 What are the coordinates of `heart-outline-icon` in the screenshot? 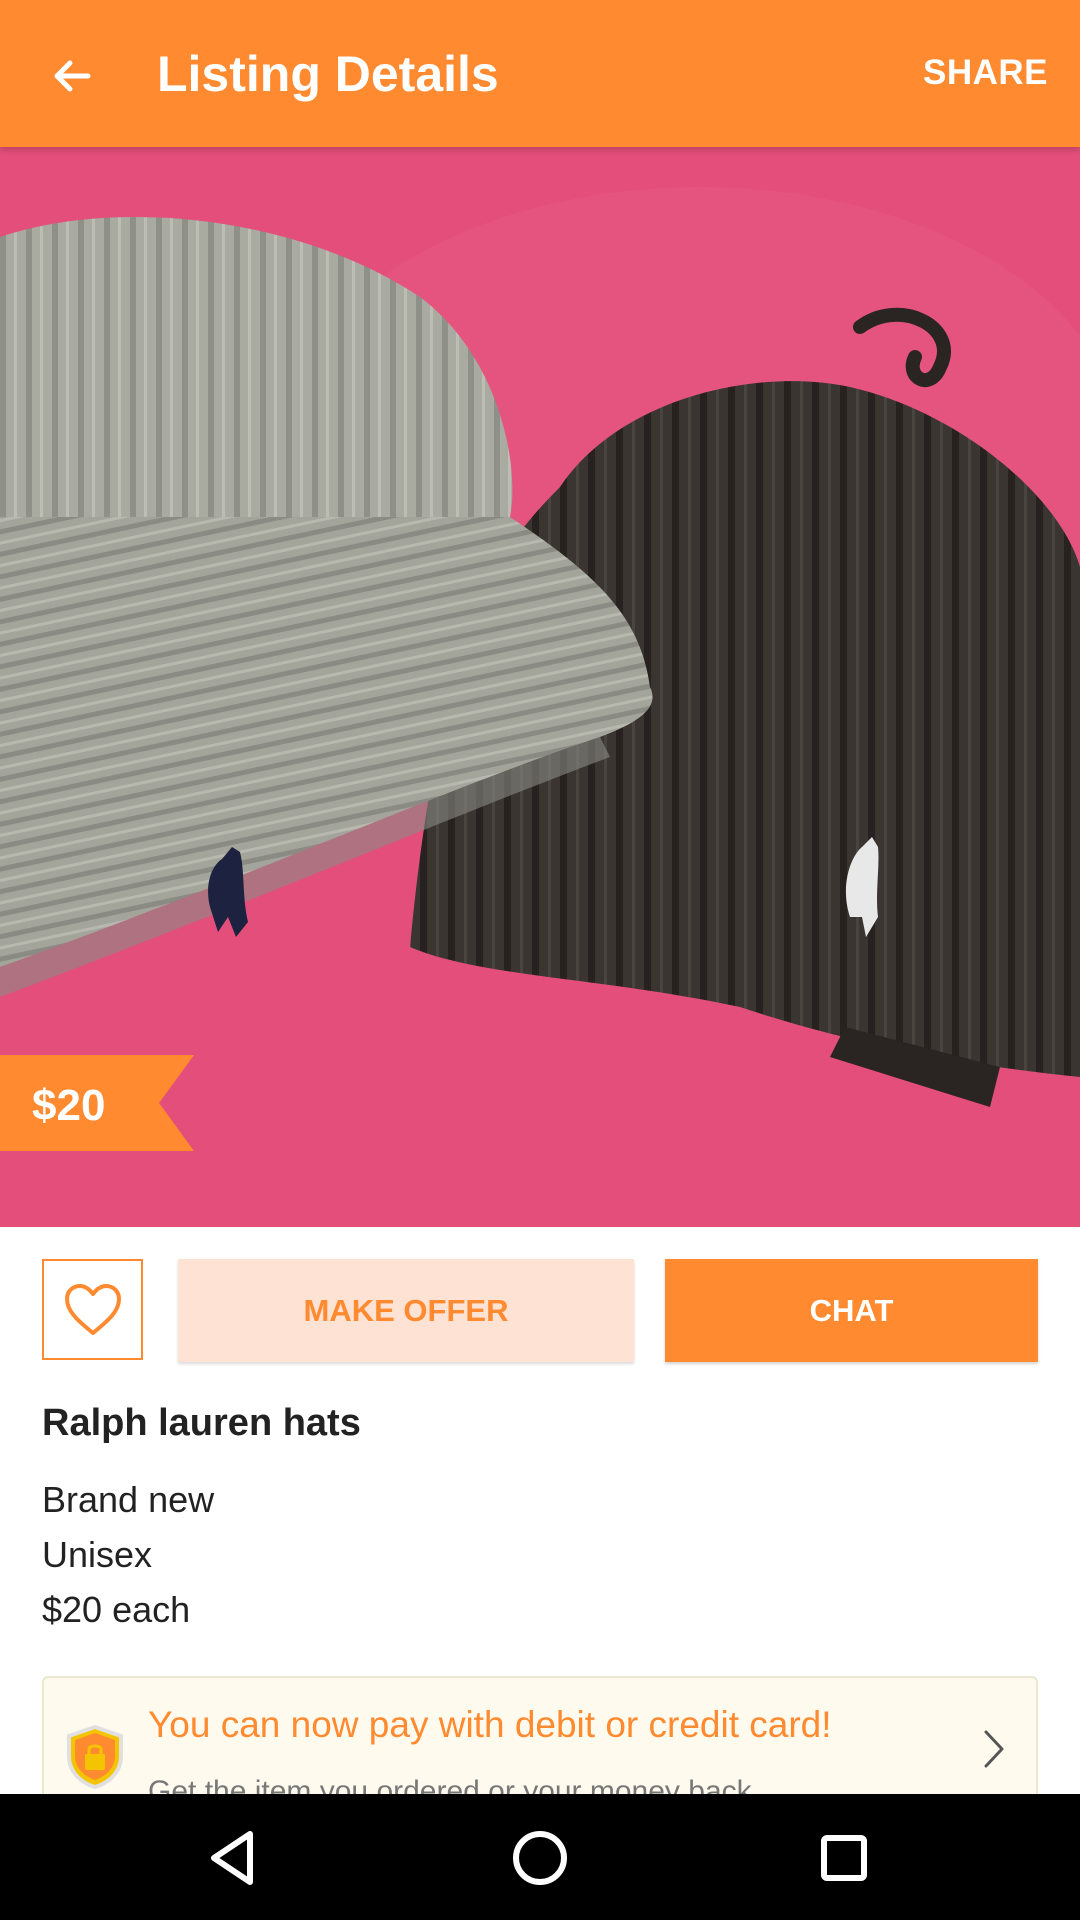 It's located at (92, 1309).